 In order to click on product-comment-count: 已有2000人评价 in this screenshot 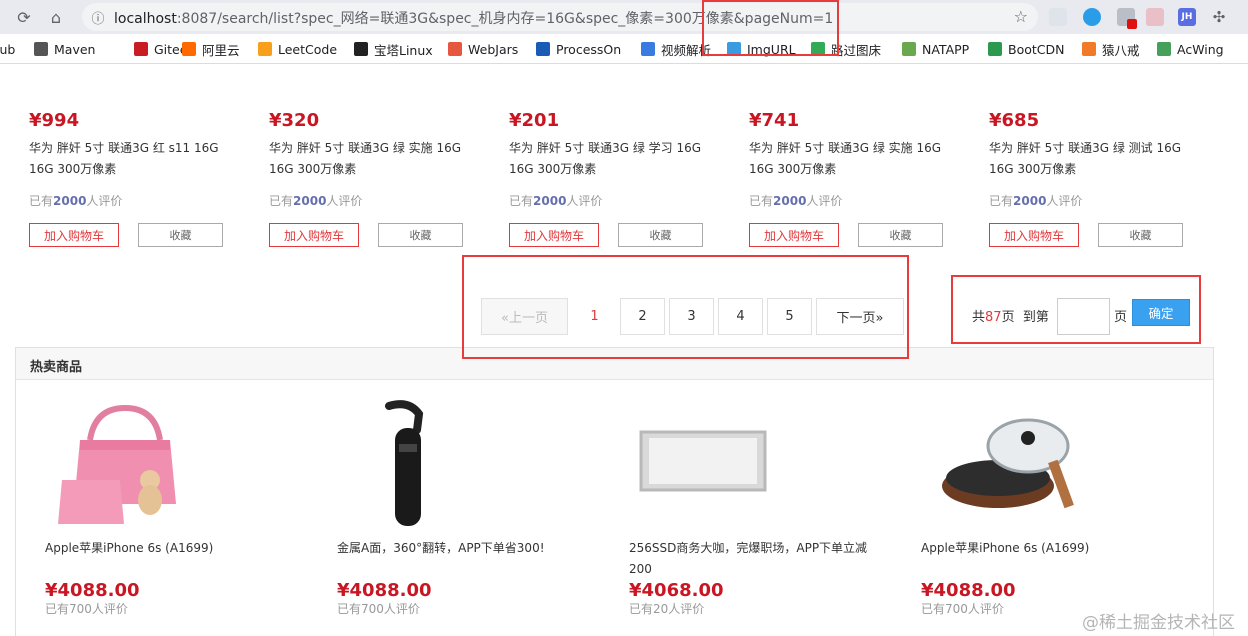, I will do `click(76, 201)`.